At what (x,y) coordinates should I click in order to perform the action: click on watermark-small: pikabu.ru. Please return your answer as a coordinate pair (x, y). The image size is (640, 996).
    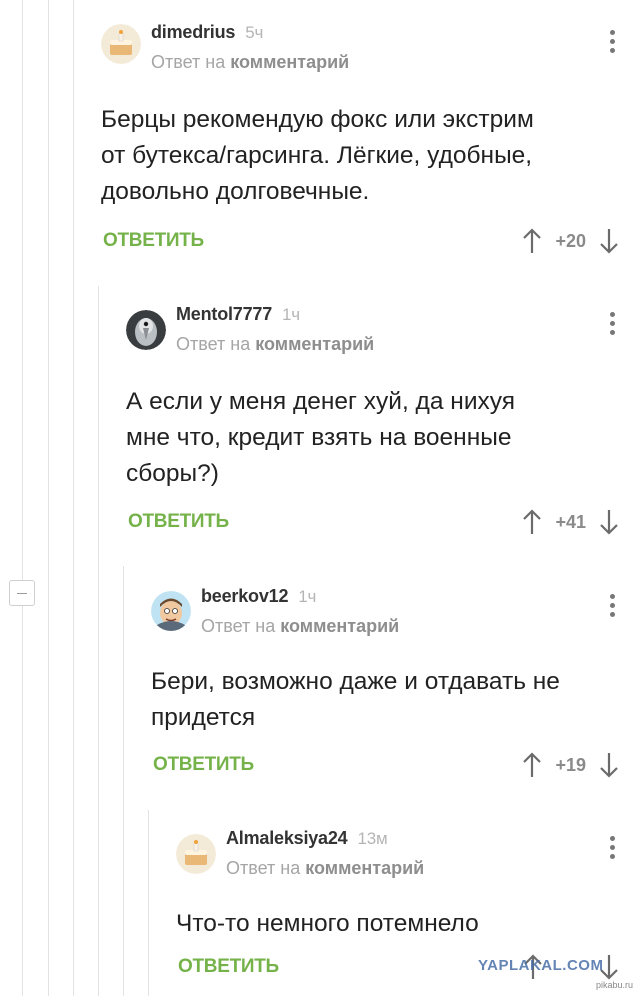
    Looking at the image, I should click on (615, 985).